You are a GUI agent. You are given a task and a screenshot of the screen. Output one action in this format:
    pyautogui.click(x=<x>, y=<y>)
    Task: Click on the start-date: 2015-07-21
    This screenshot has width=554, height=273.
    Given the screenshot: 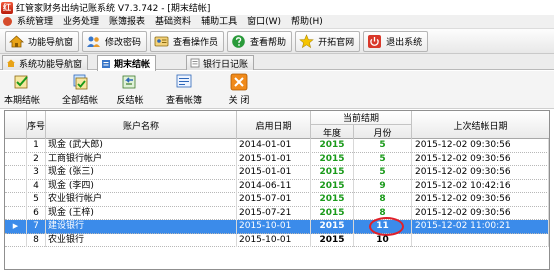 What is the action you would take?
    pyautogui.click(x=274, y=213)
    